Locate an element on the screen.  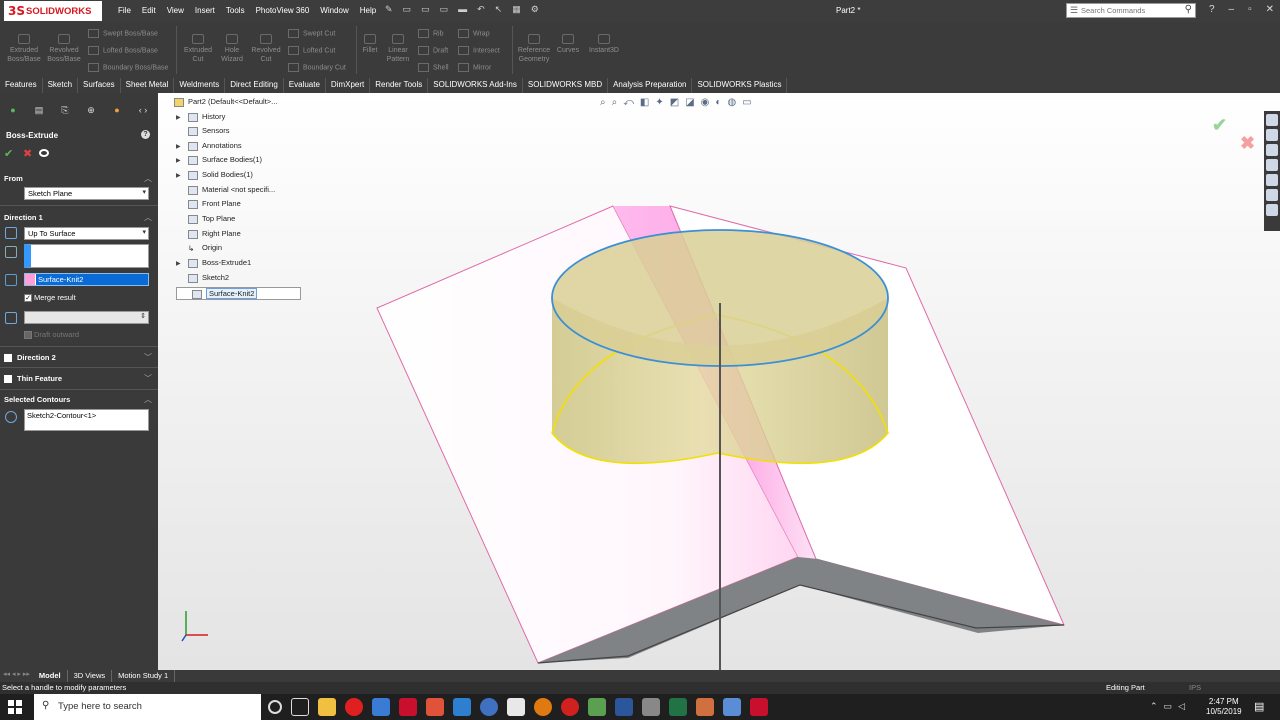
direction1-section-label: Direction 1 is located at coordinates (23, 217).